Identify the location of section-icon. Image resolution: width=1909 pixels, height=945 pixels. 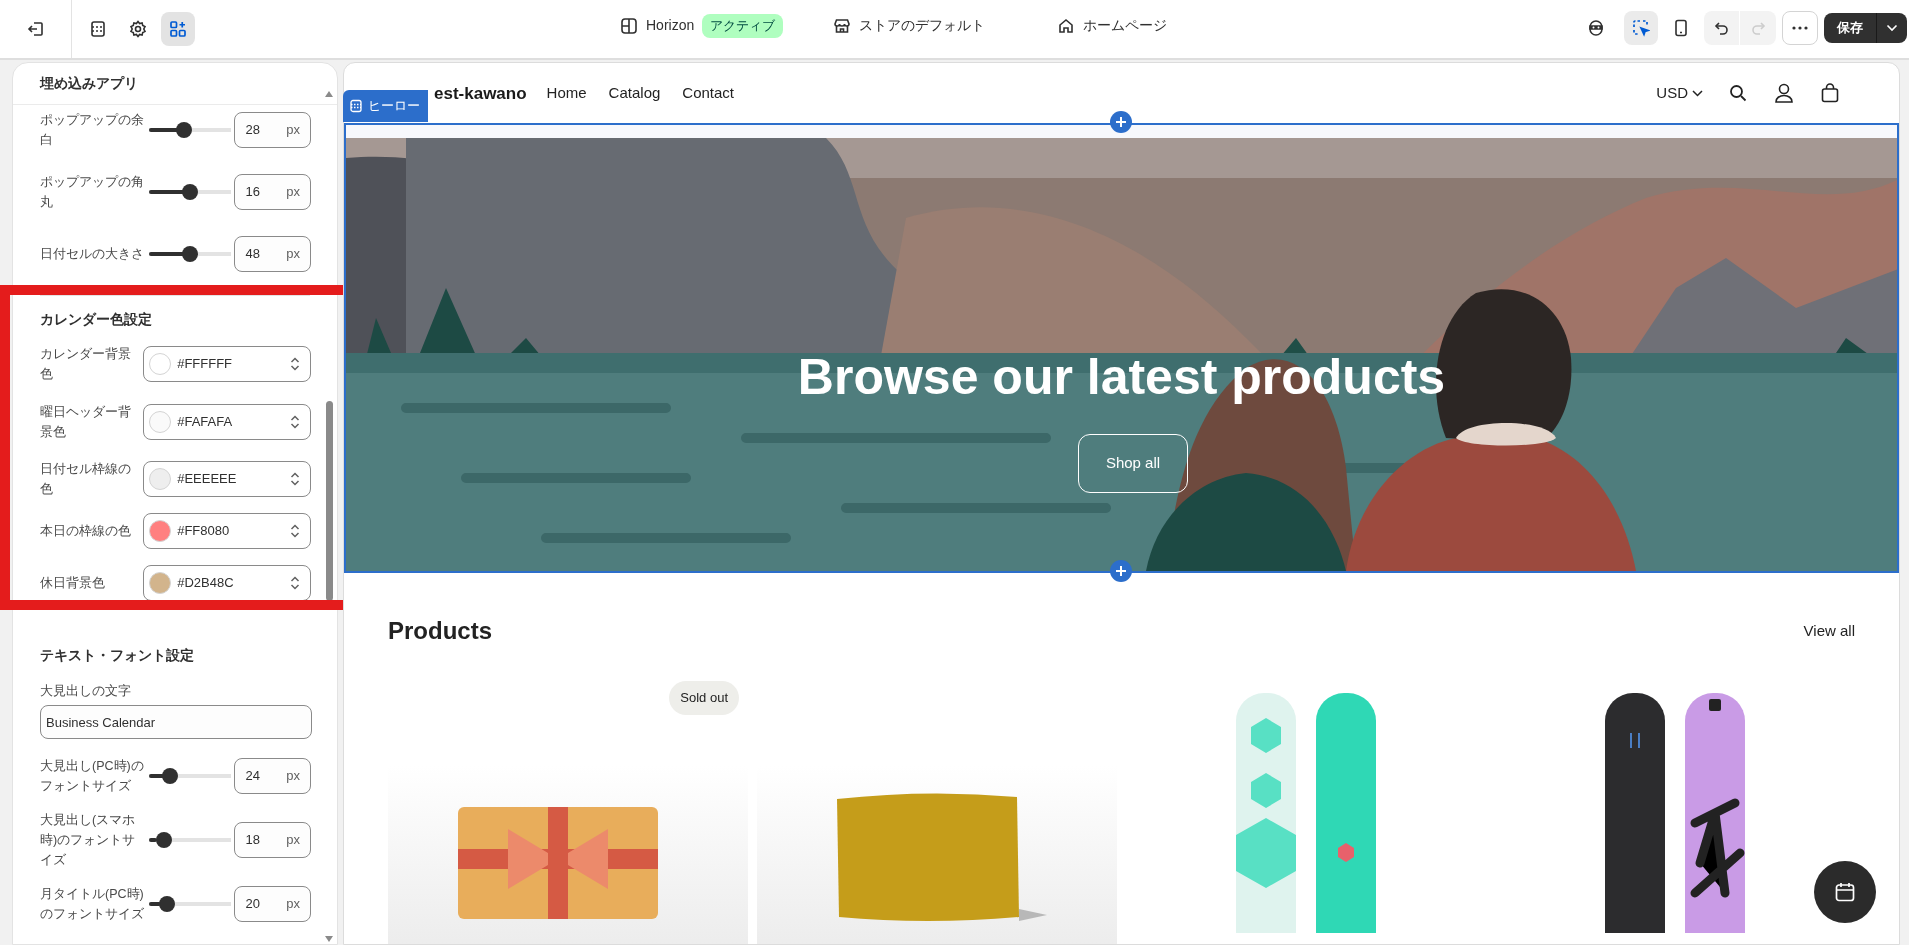
(356, 106).